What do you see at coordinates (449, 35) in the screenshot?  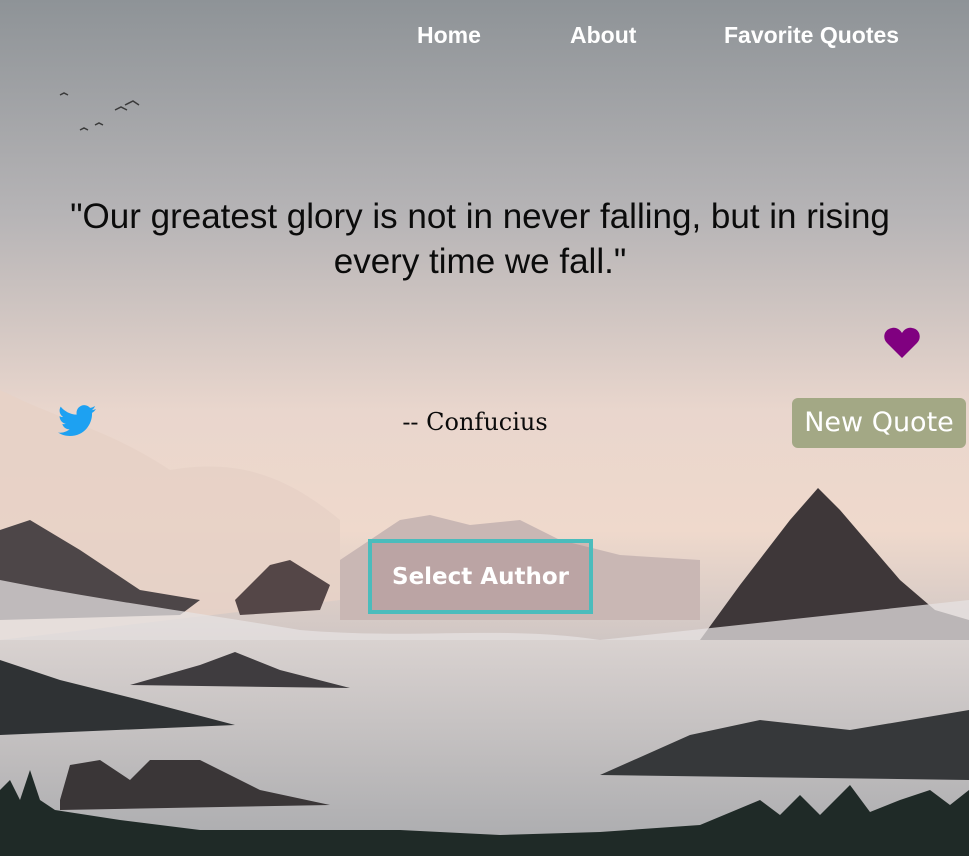 I see `nav-home-link: Home` at bounding box center [449, 35].